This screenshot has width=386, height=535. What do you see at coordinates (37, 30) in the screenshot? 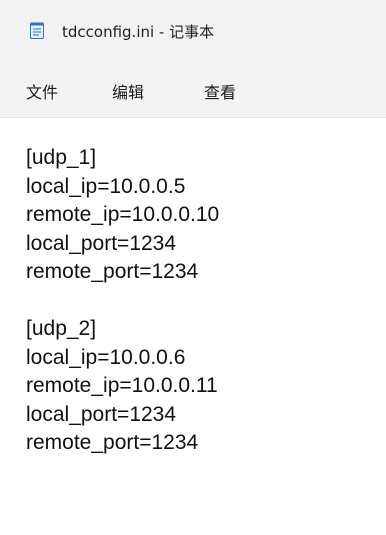
I see `notepad-icon` at bounding box center [37, 30].